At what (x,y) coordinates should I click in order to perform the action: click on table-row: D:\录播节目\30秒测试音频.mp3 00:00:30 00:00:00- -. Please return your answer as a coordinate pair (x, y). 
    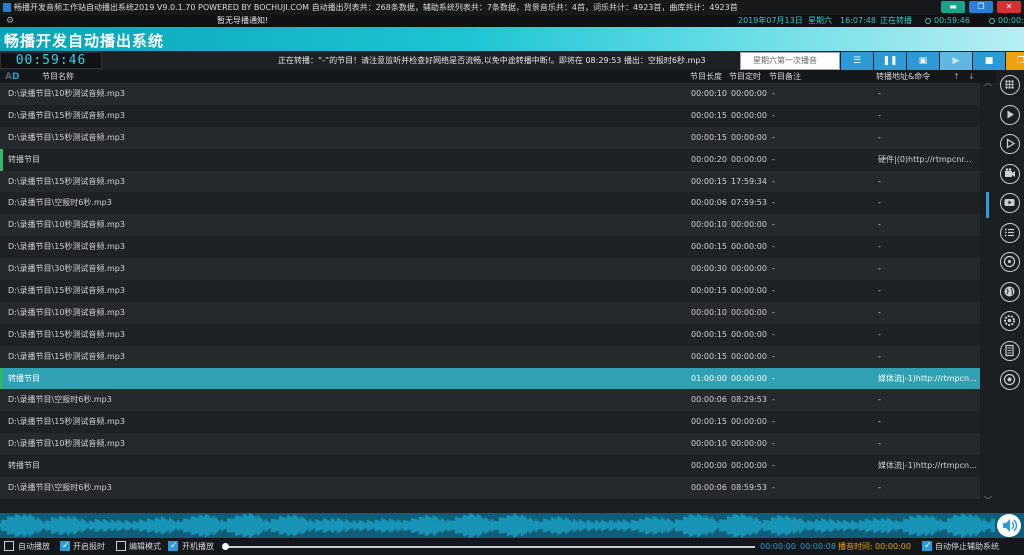
    Looking at the image, I should click on (490, 269).